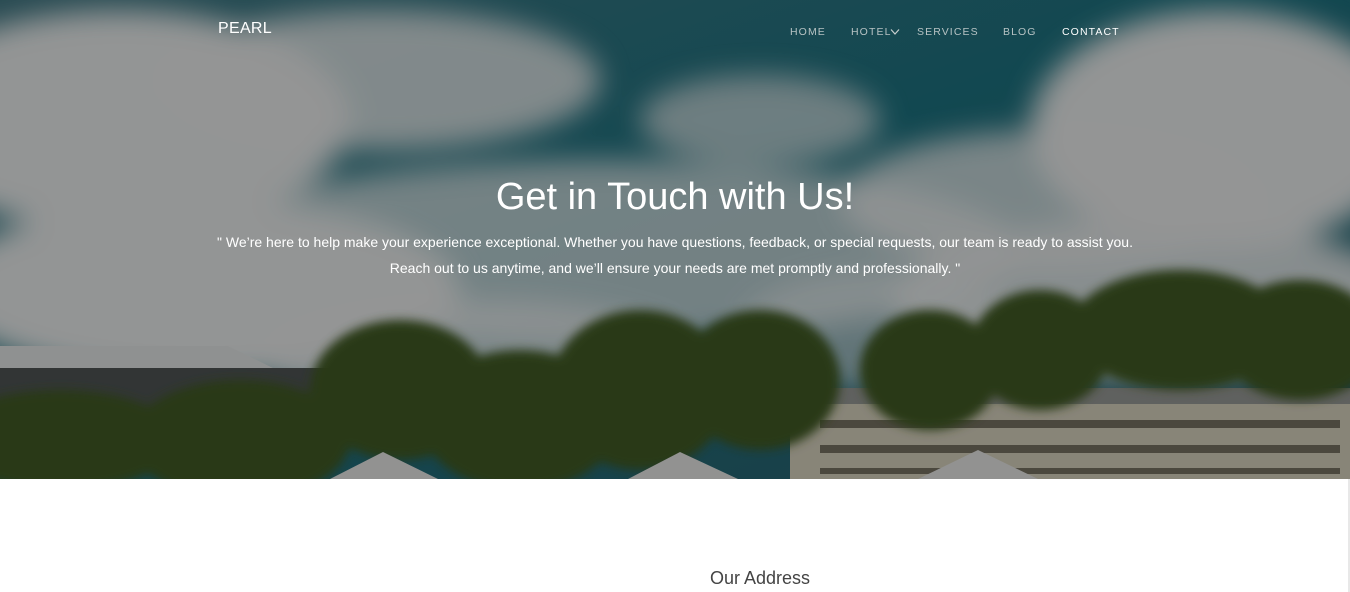 This screenshot has width=1350, height=592. I want to click on nav-item-home: HOME, so click(808, 32).